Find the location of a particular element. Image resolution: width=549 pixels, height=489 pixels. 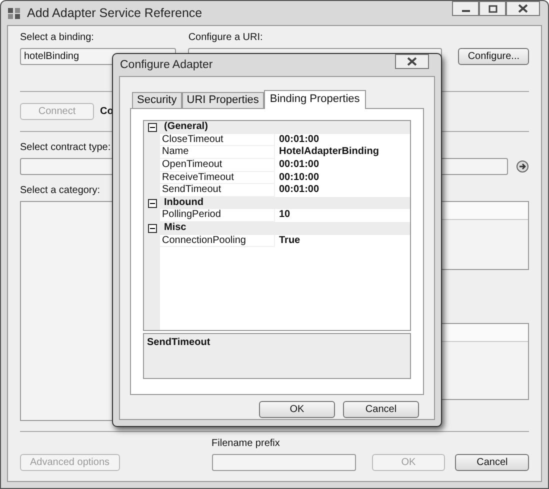

property-name: Name is located at coordinates (217, 152).